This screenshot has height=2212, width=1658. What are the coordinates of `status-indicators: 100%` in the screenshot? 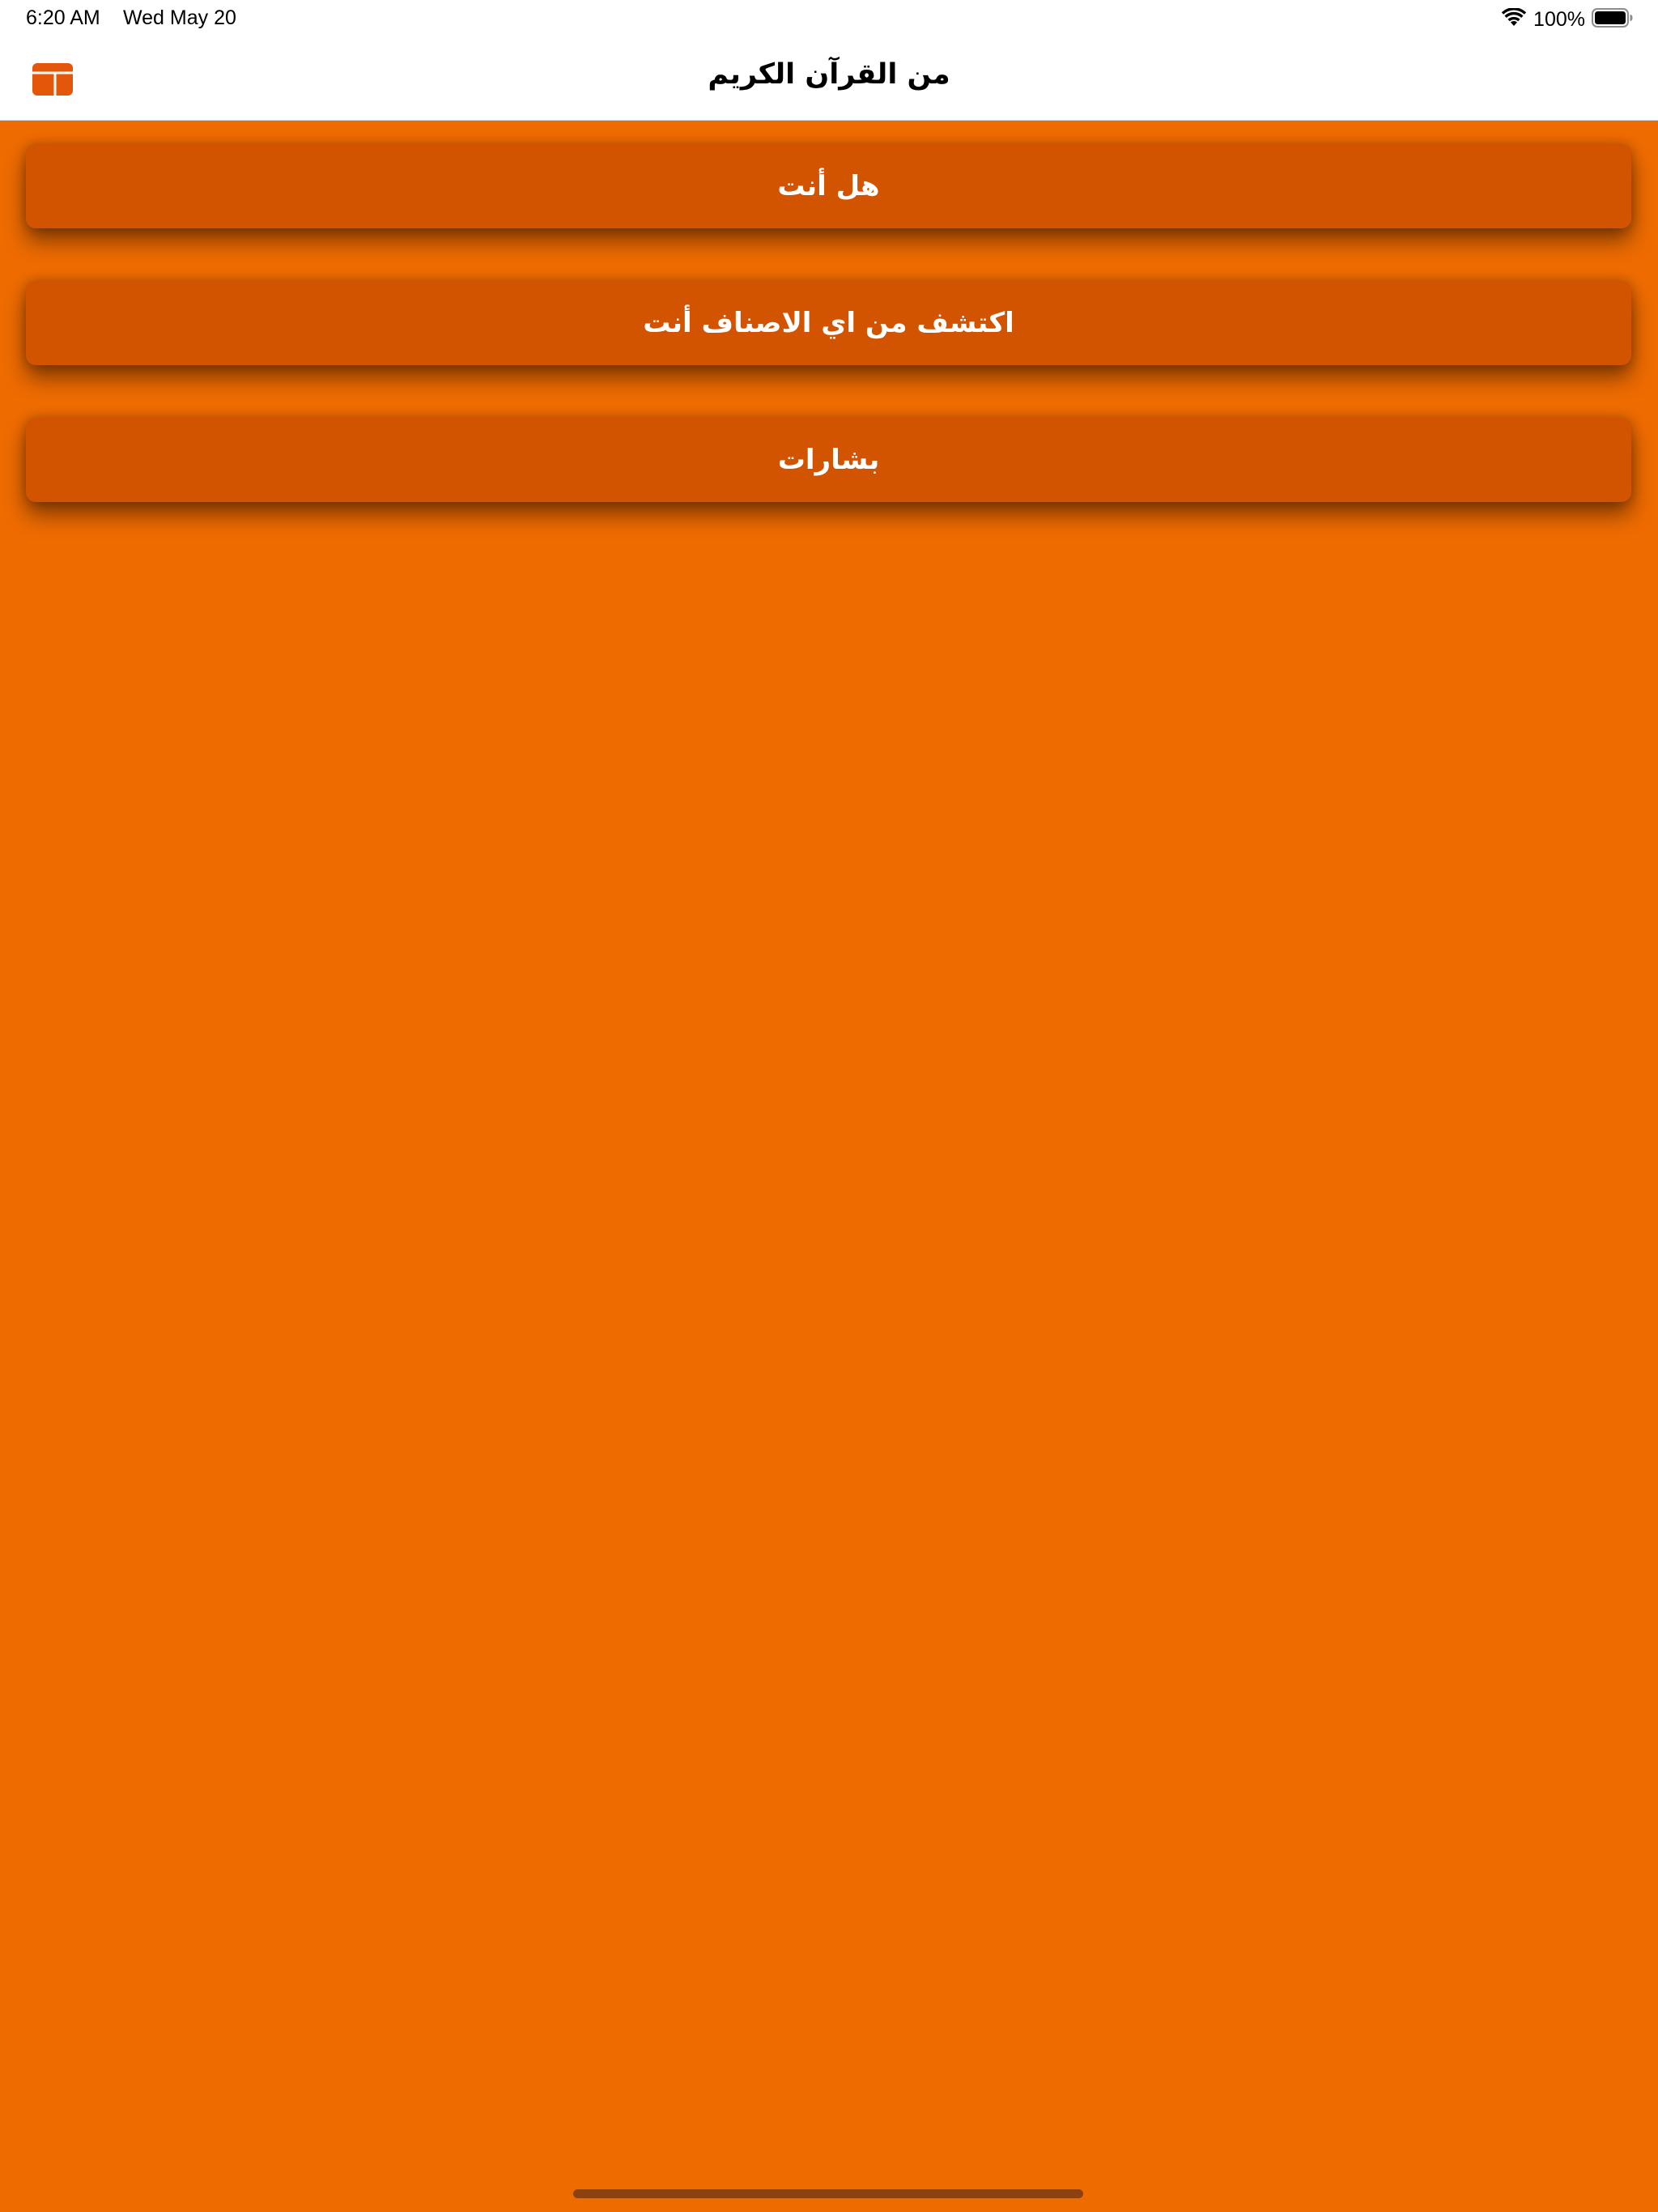 It's located at (1567, 19).